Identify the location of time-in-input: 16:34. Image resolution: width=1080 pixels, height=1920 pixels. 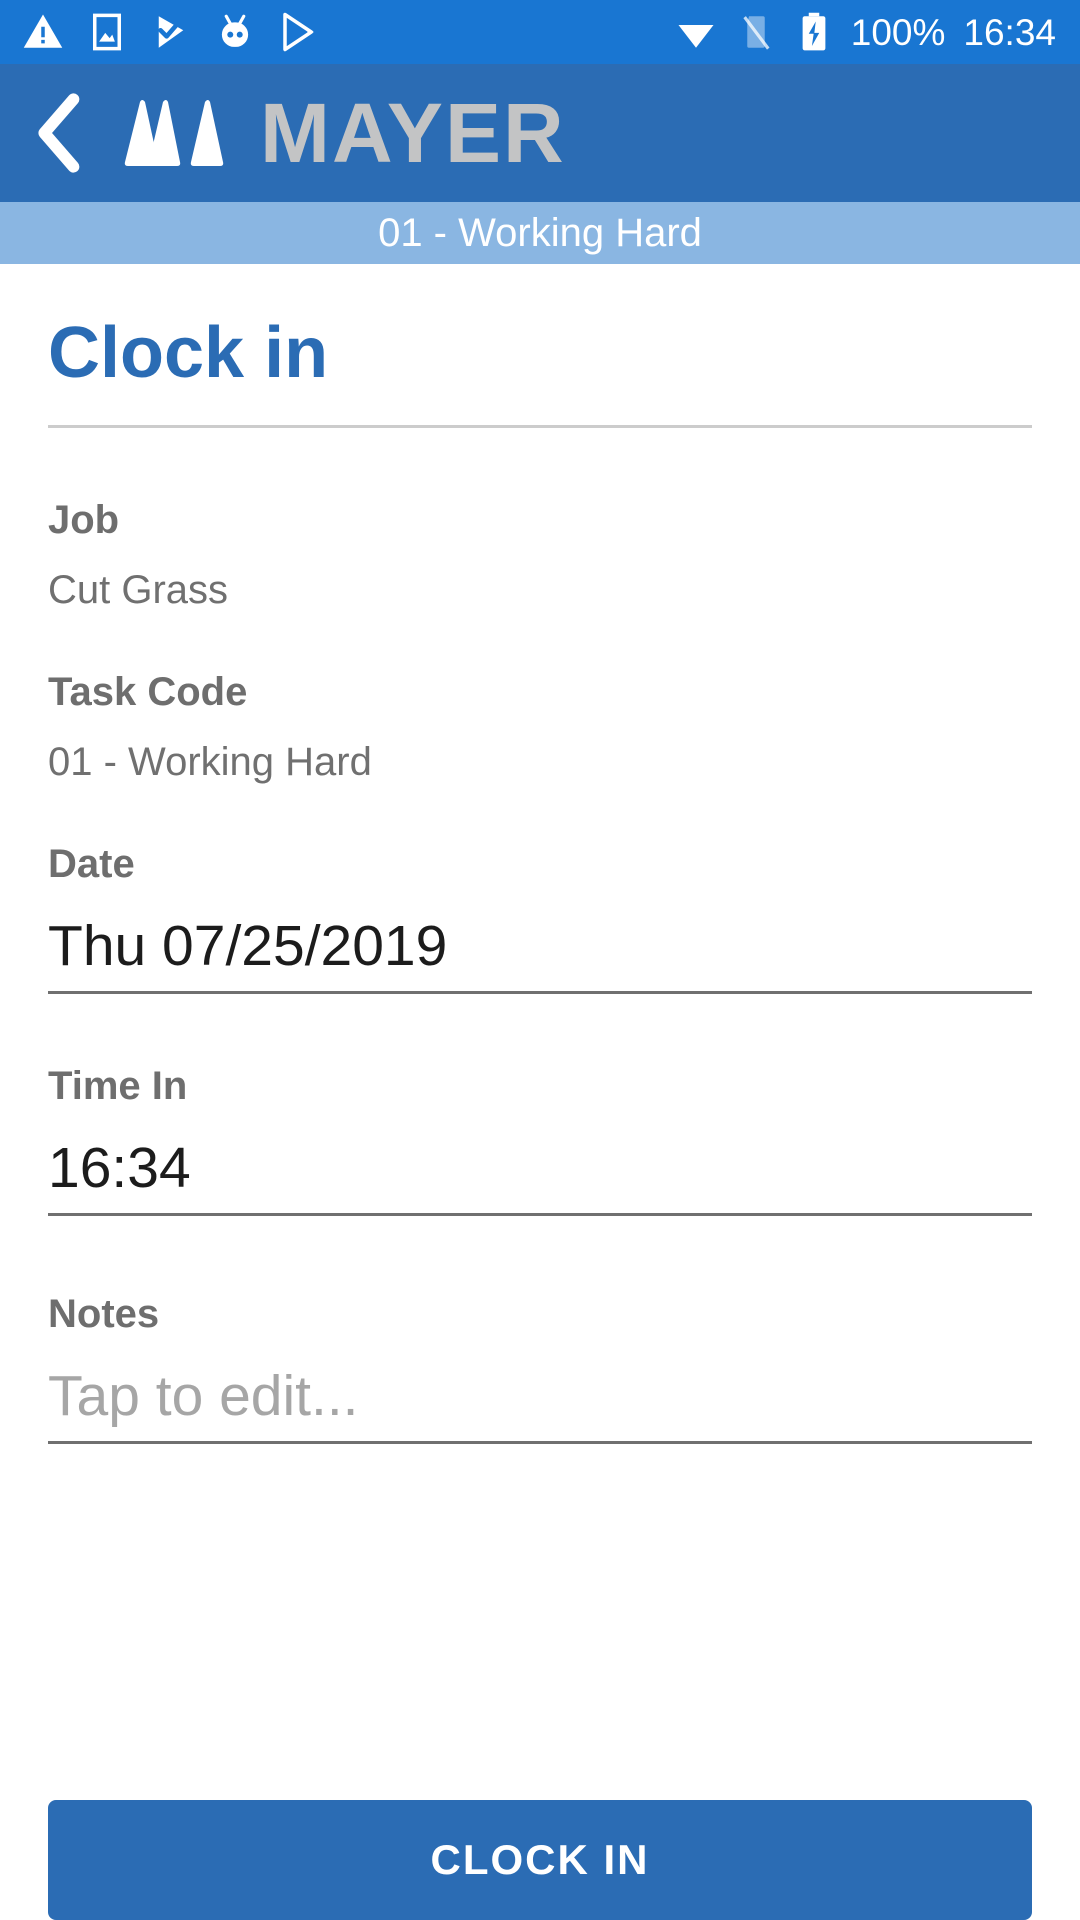
(540, 1176).